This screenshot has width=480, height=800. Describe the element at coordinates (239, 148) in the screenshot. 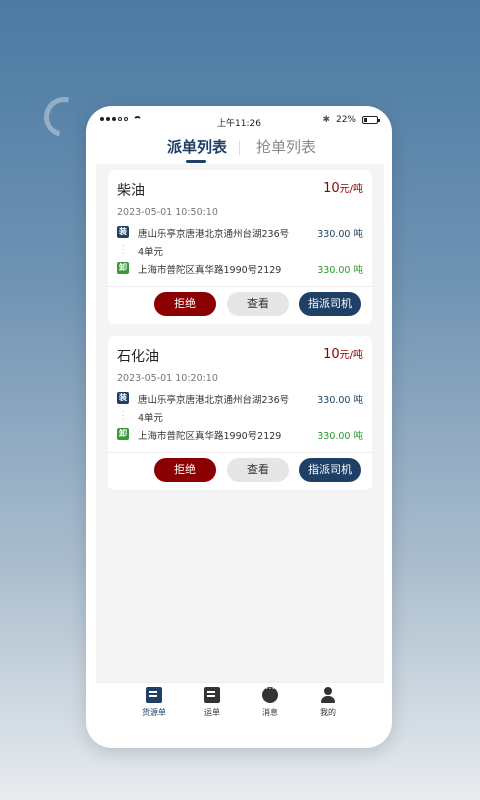

I see `tab-divider` at that location.